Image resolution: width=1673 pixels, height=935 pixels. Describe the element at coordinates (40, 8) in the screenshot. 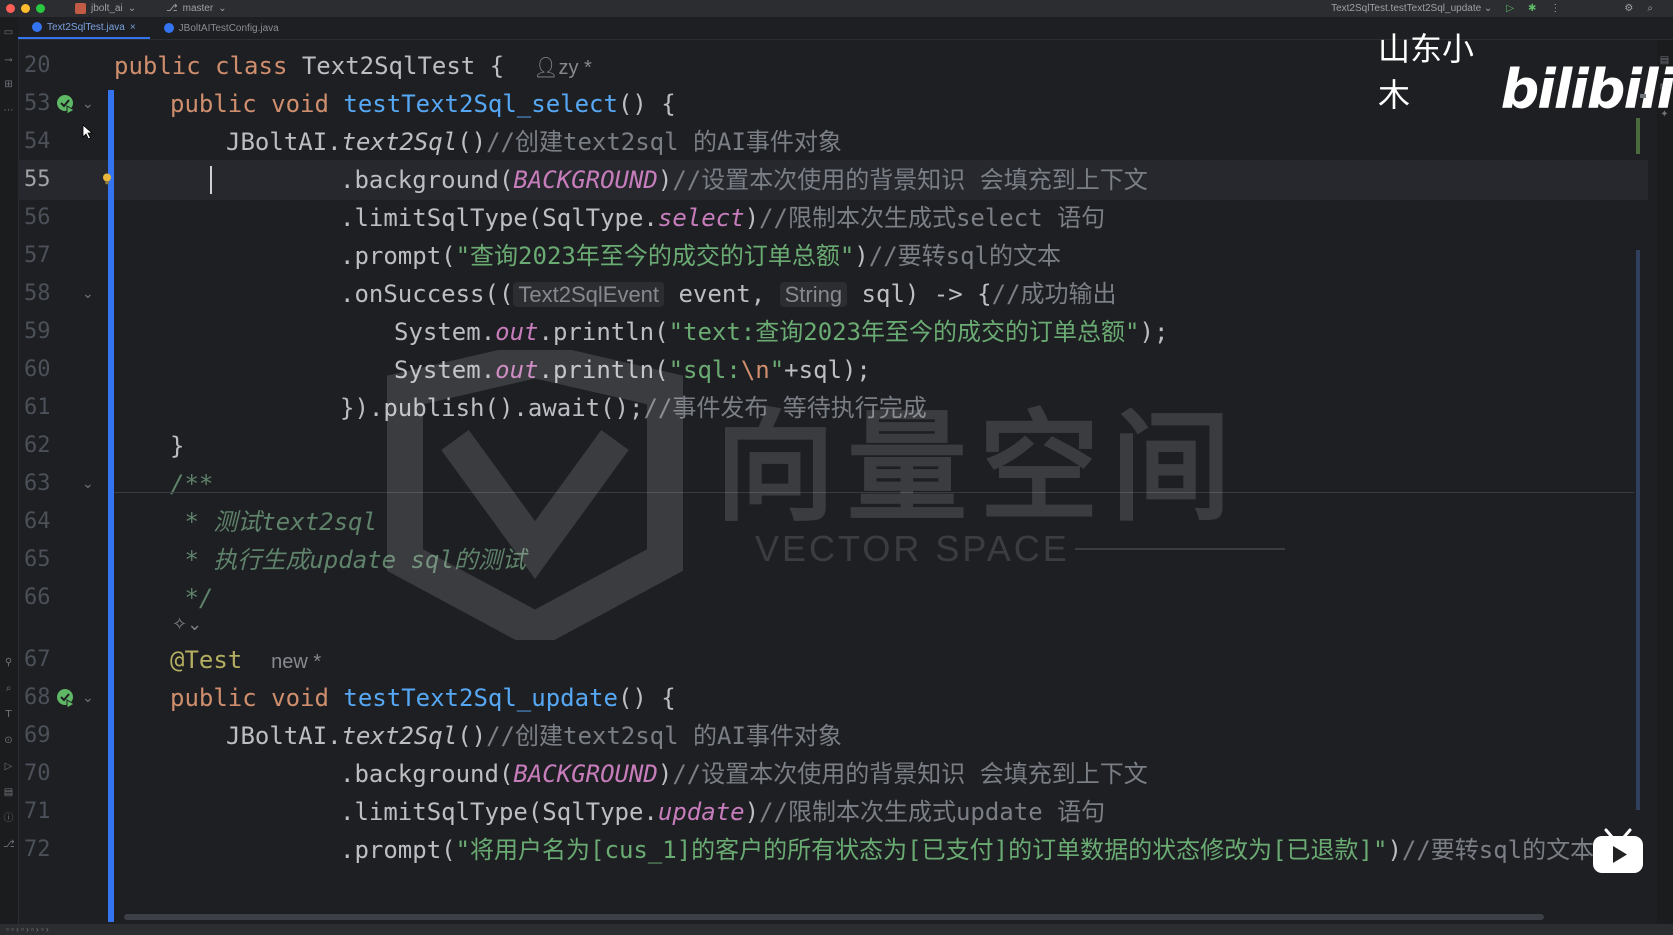

I see `zoom-window-button` at that location.